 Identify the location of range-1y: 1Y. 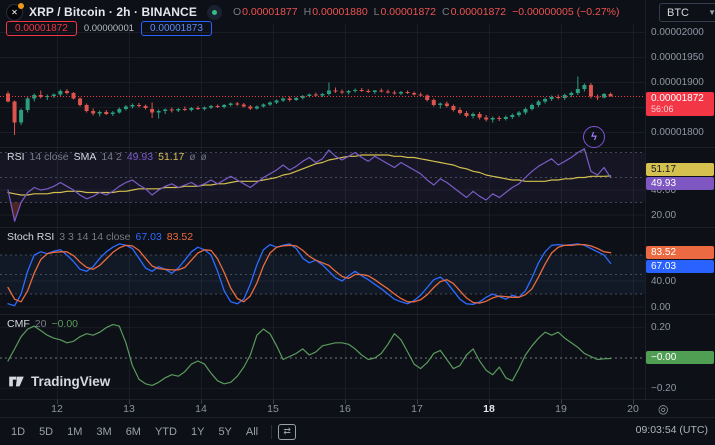
(197, 432).